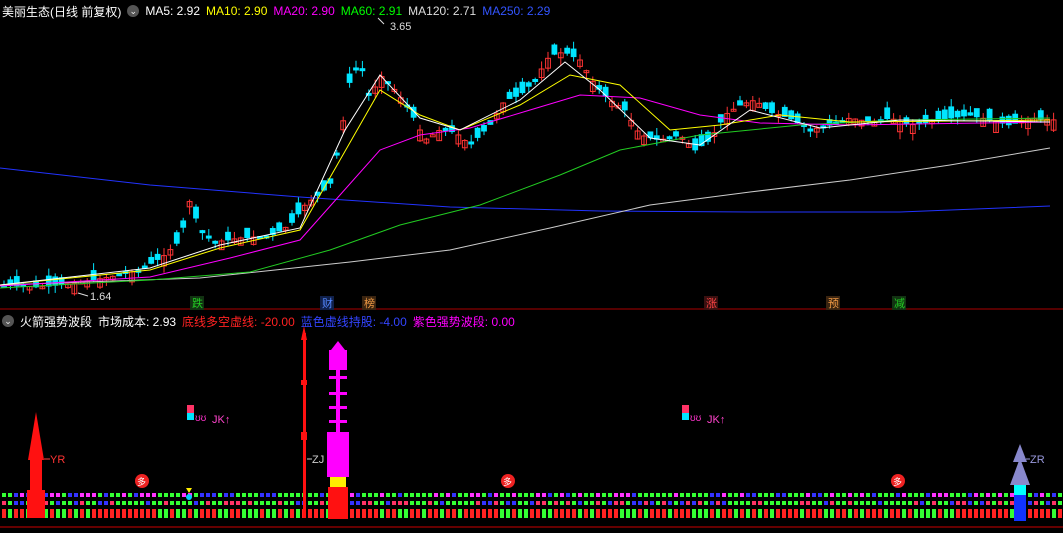 The width and height of the screenshot is (1063, 533). Describe the element at coordinates (899, 303) in the screenshot. I see `event-tag-jian: 减` at that location.